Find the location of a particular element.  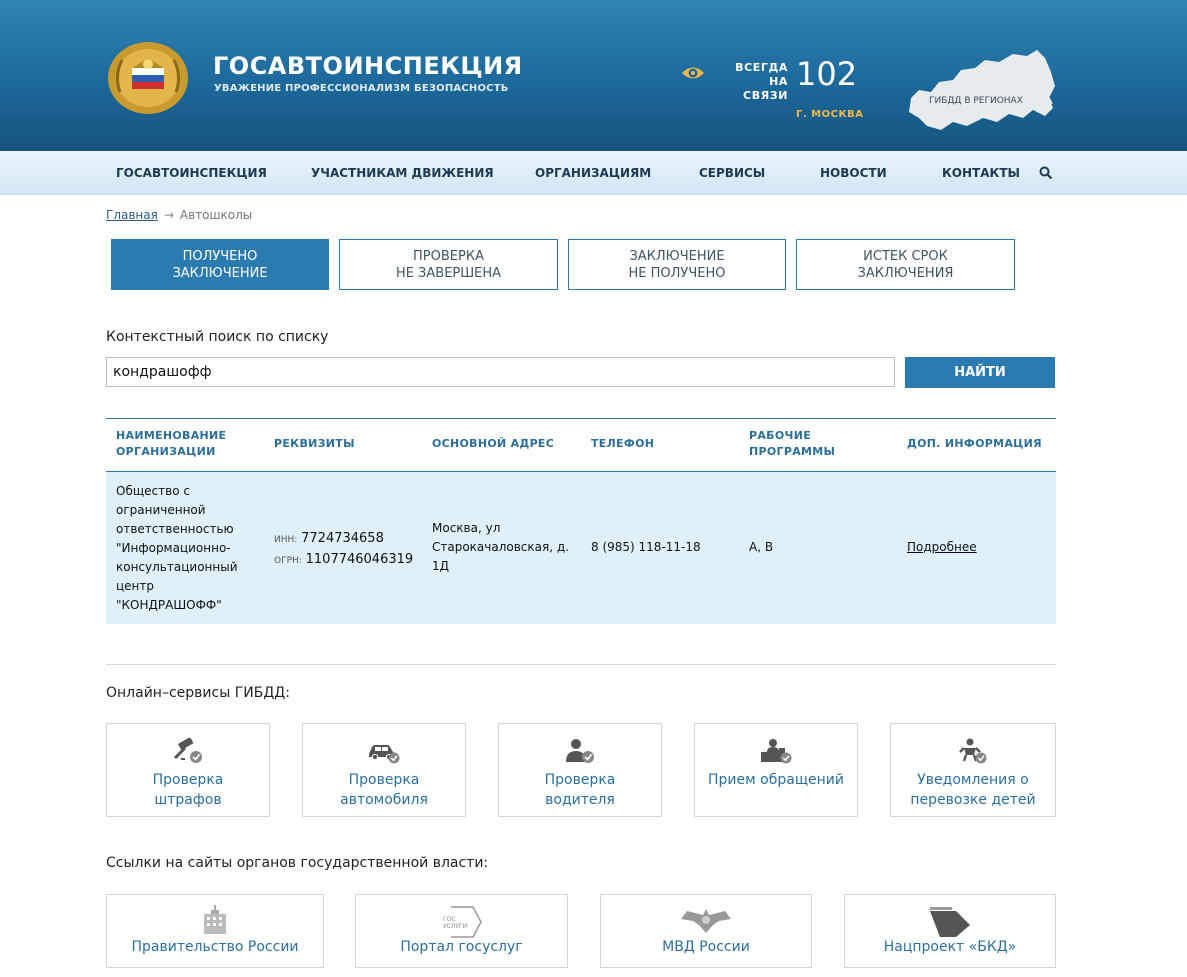

gov-link-label: Правительство России is located at coordinates (215, 947).